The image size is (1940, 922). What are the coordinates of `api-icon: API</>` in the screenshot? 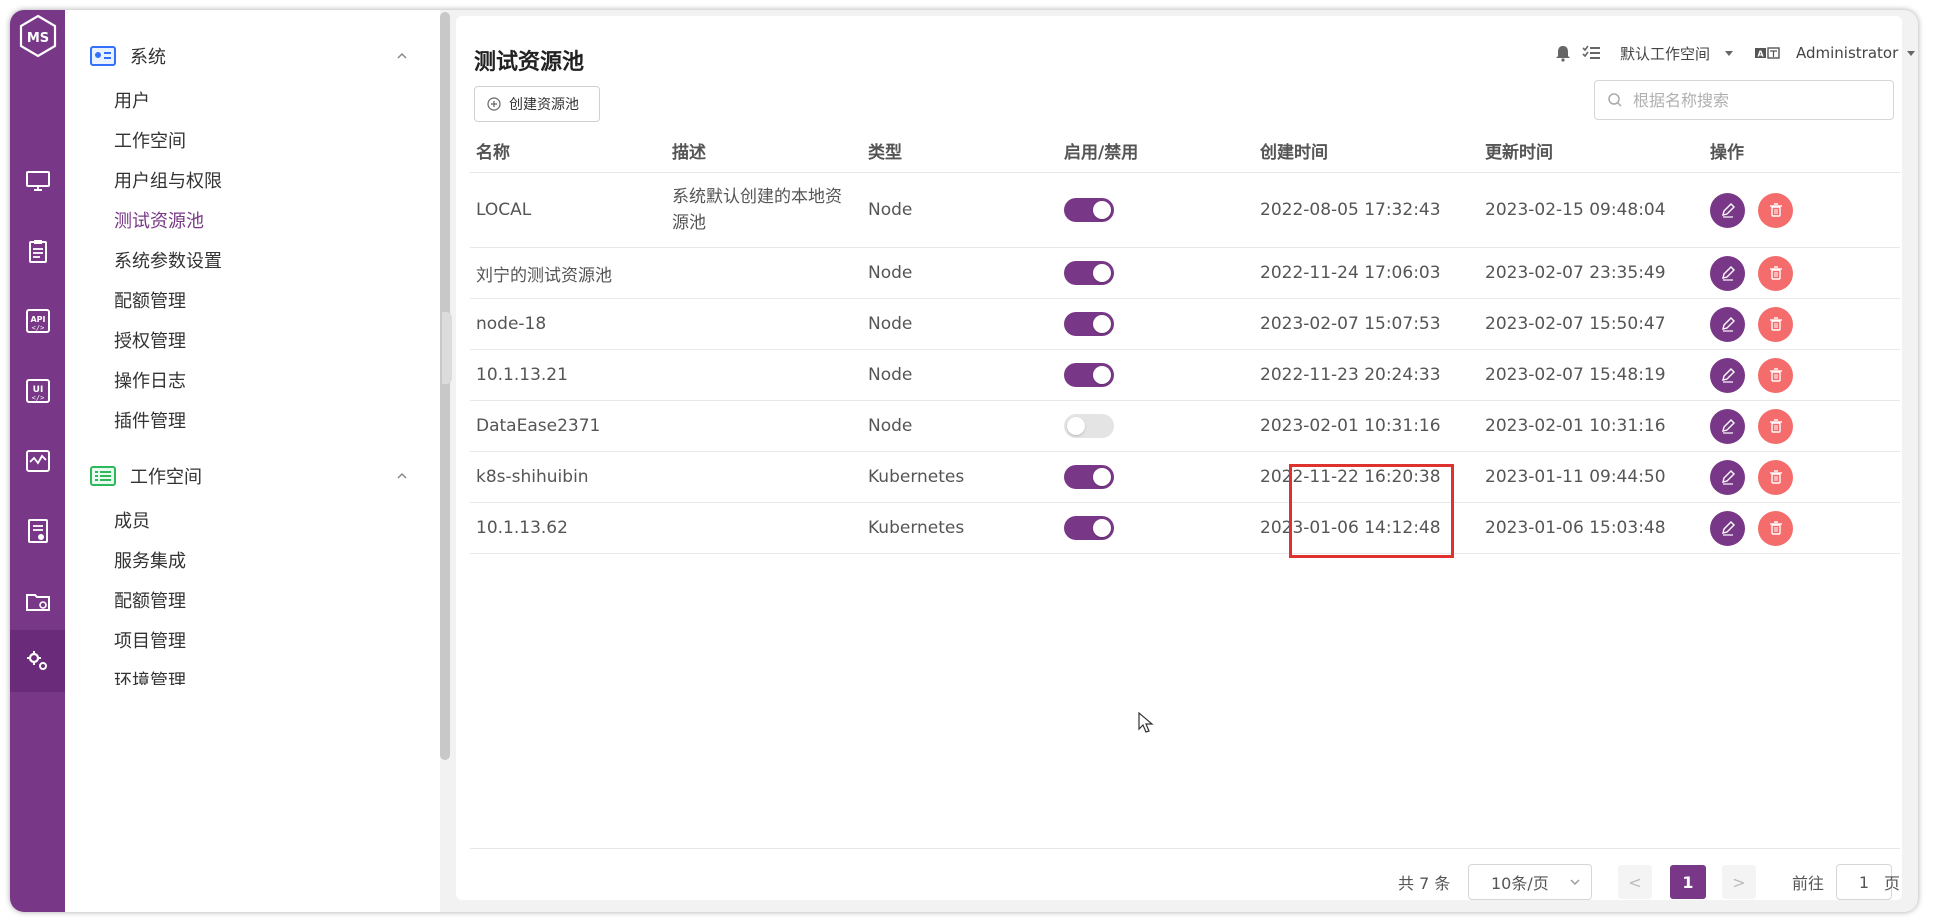 It's located at (37, 321).